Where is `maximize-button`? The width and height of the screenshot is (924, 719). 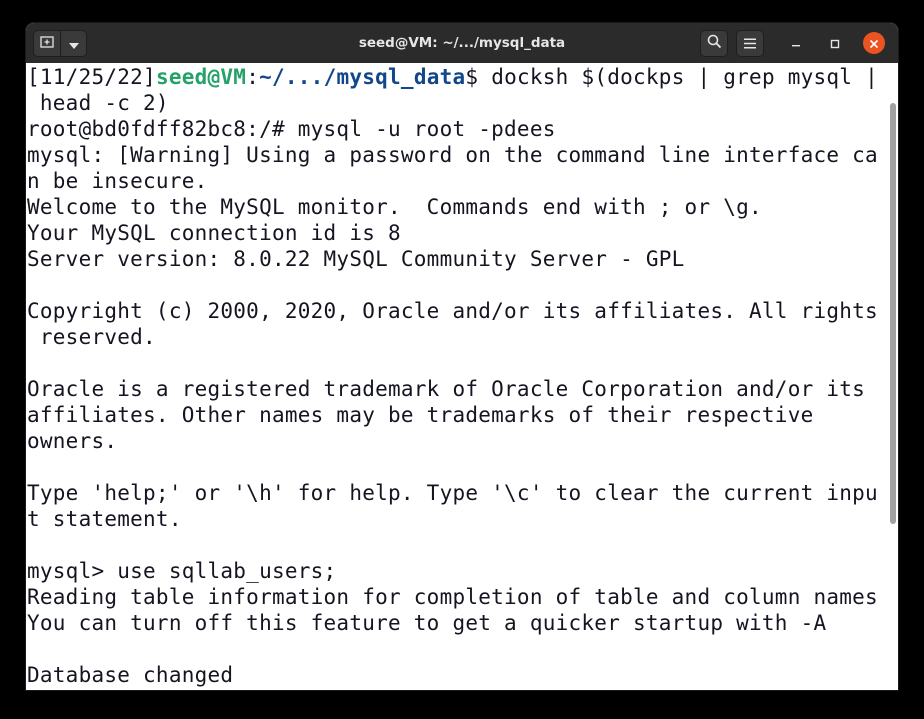 maximize-button is located at coordinates (835, 43).